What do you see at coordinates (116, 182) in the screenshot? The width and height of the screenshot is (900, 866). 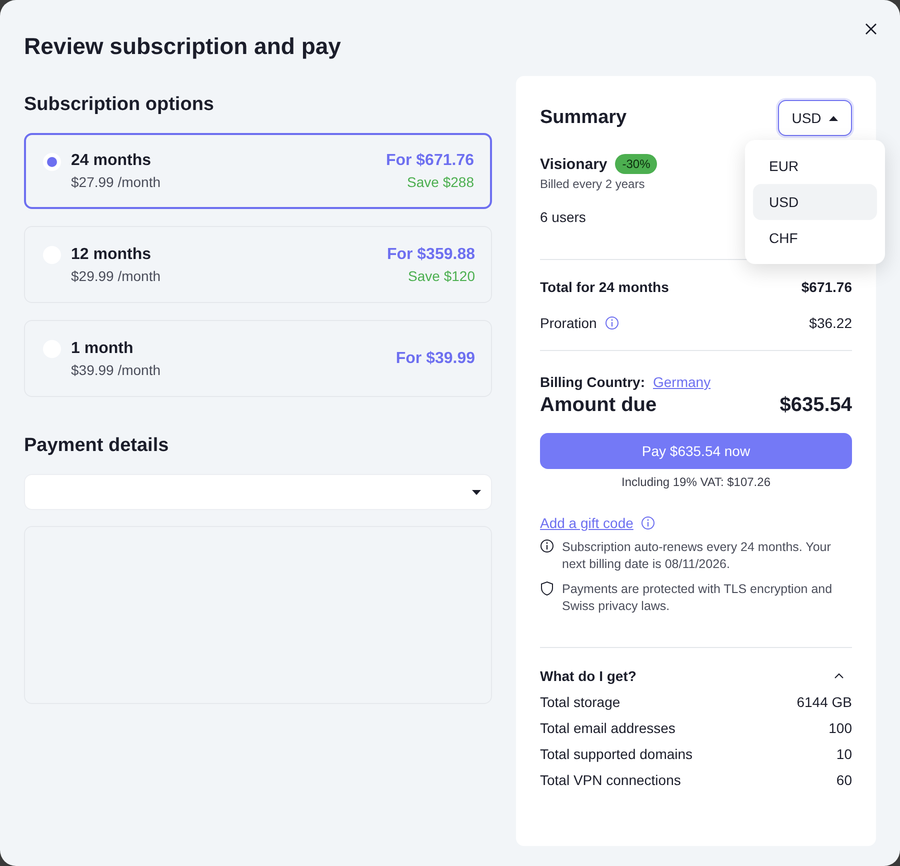 I see `monthly-price: $27.99 /month` at bounding box center [116, 182].